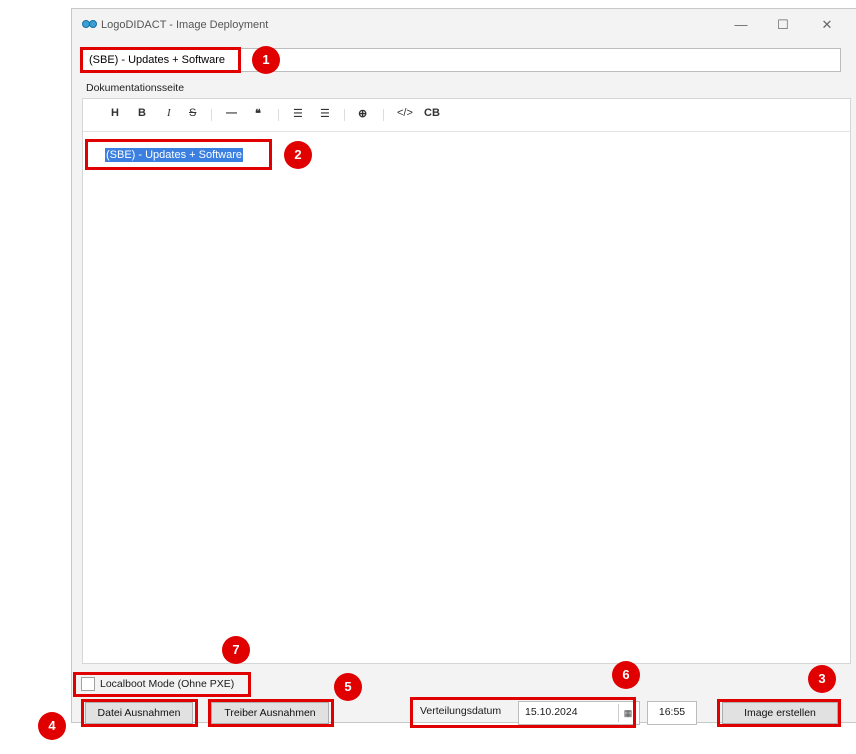  I want to click on callout-badge-5: 5, so click(348, 687).